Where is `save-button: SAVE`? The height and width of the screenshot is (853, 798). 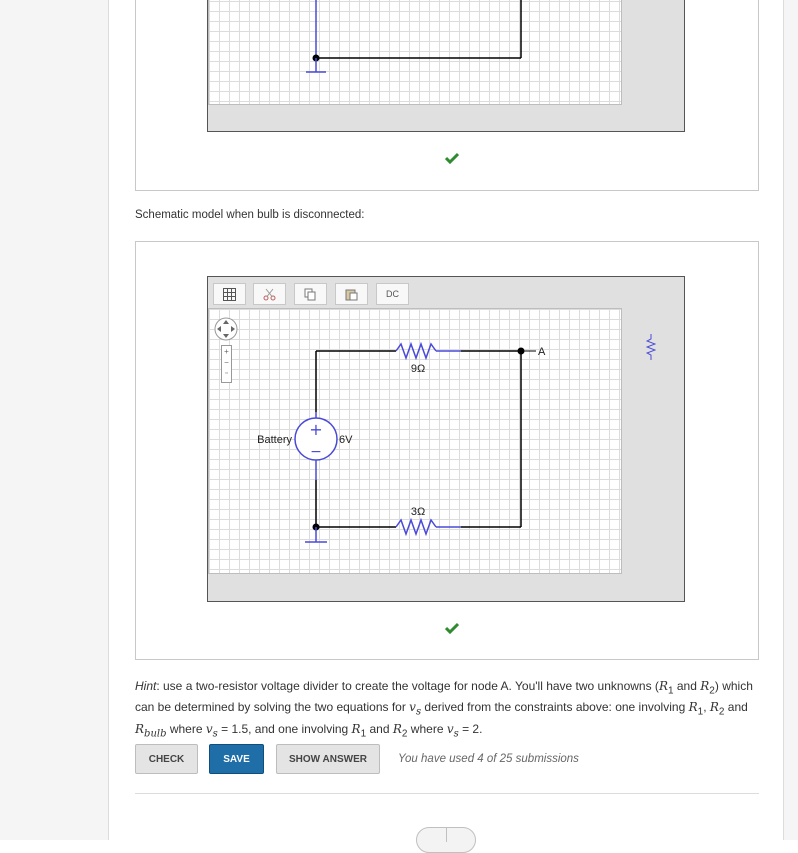
save-button: SAVE is located at coordinates (236, 759).